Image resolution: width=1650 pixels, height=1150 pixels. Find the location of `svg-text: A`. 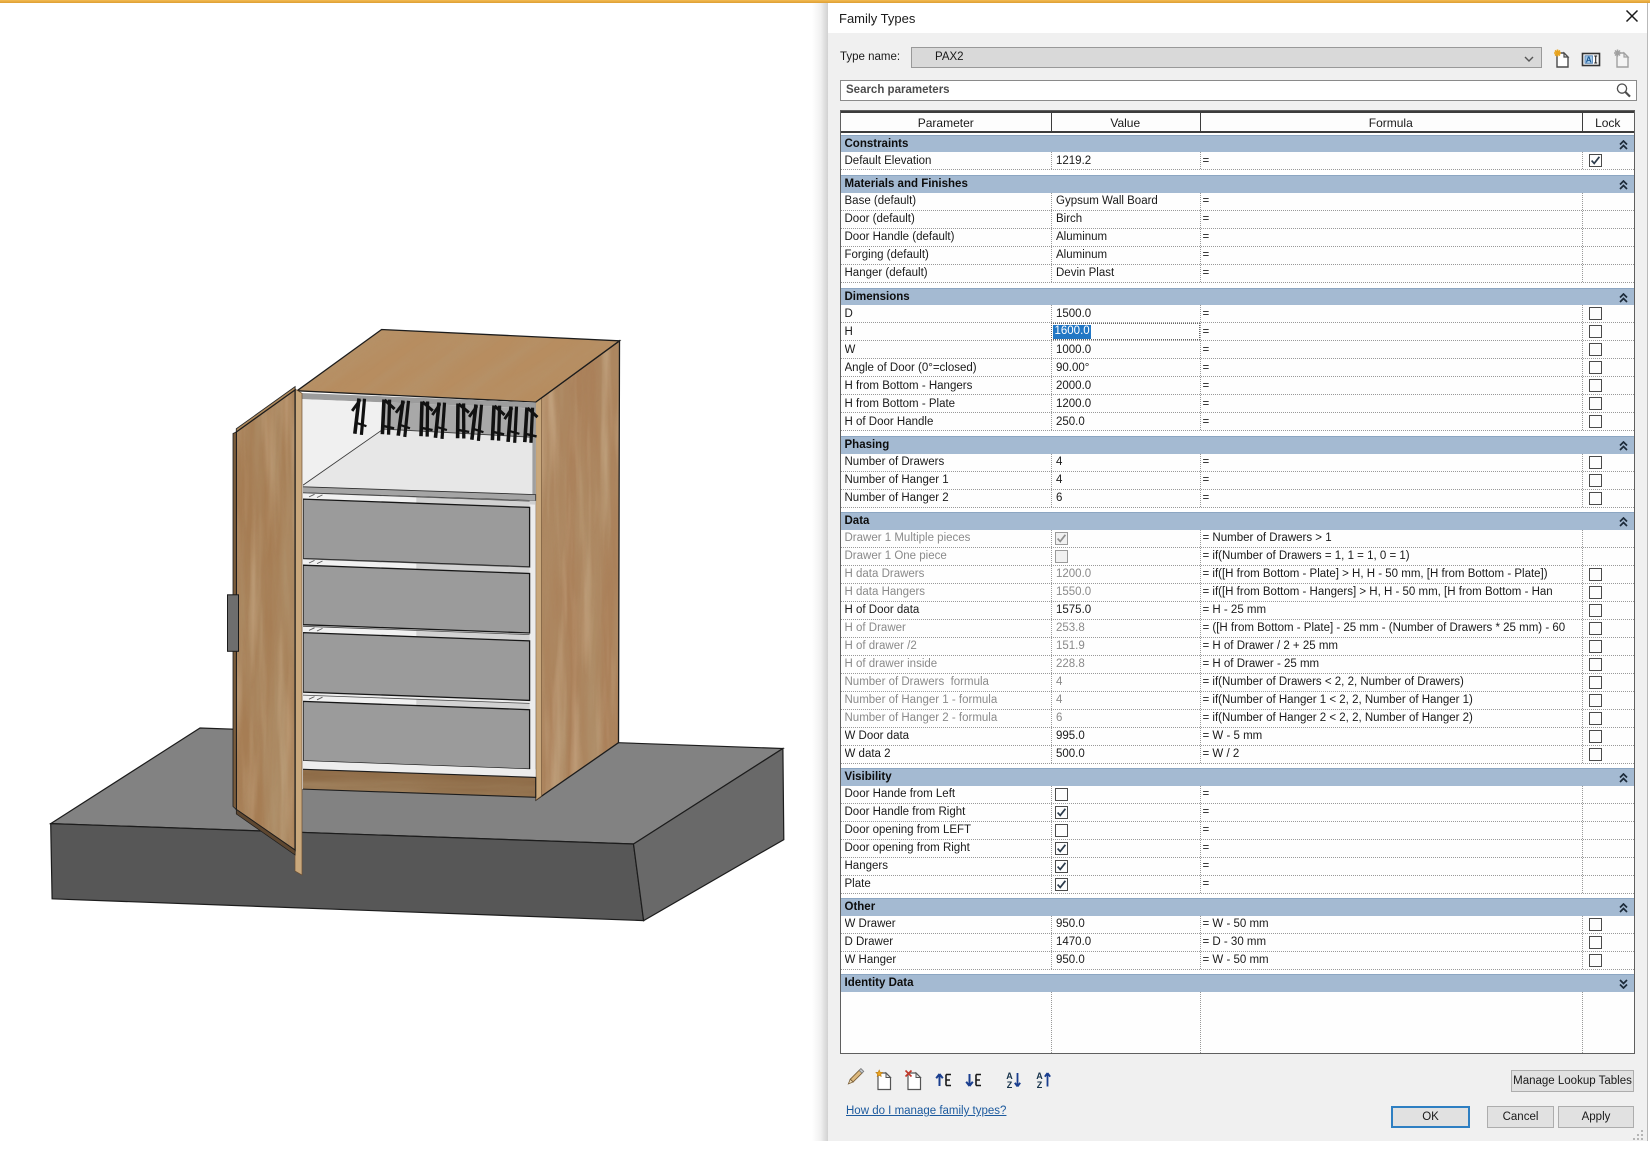

svg-text: A is located at coordinates (1589, 59).